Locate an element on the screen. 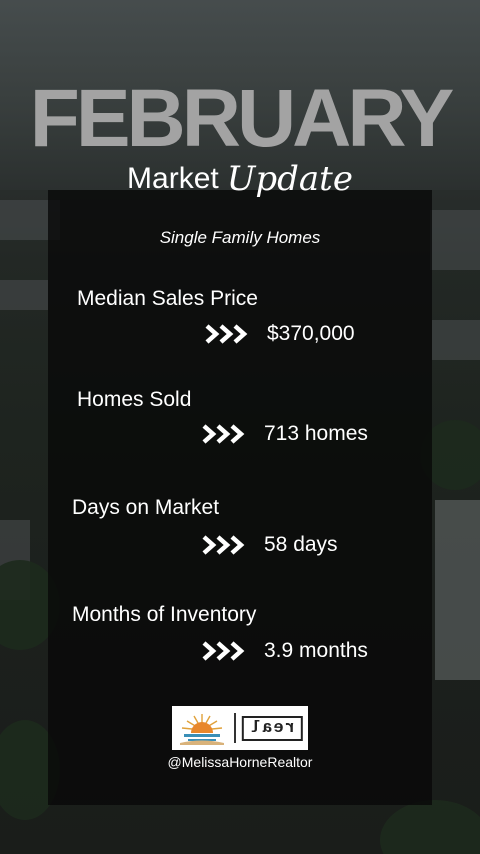  stat-row-days-on-market: 58 days is located at coordinates (270, 545).